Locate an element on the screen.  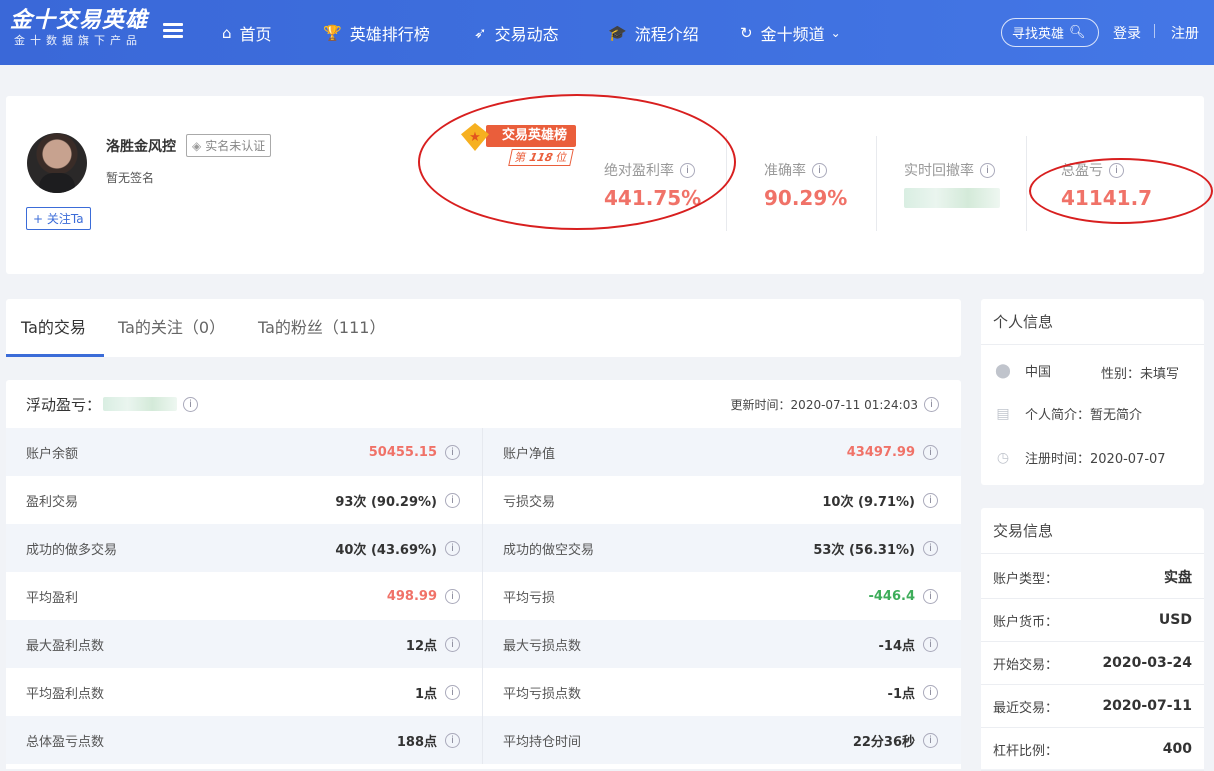
account-key: 杠杆比例： is located at coordinates (1026, 751).